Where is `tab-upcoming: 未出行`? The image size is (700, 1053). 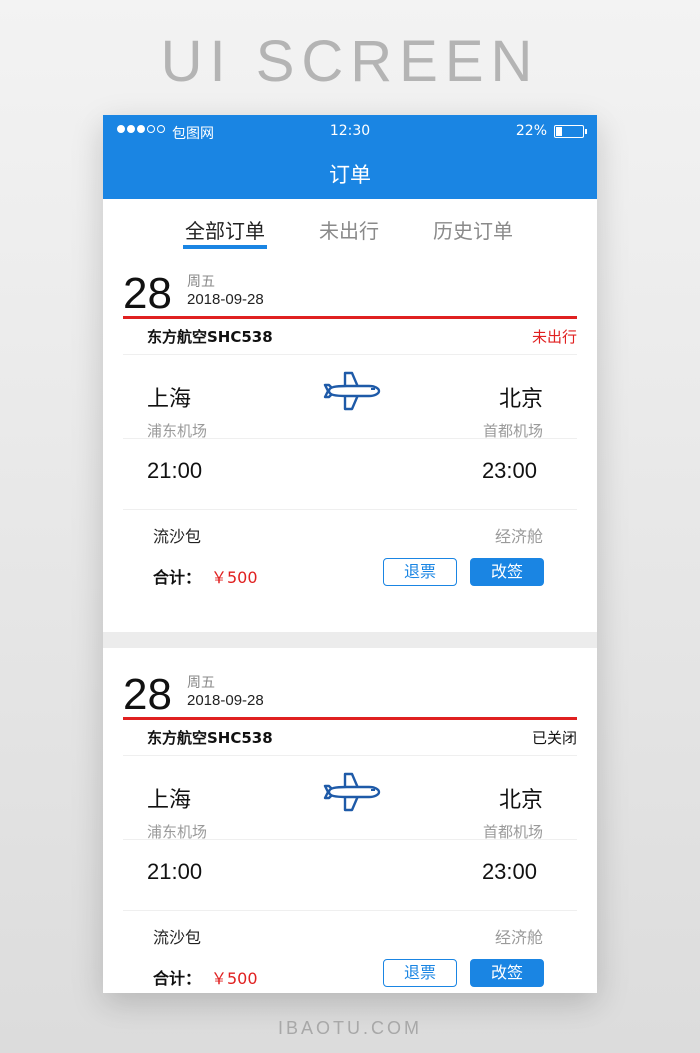
tab-upcoming: 未出行 is located at coordinates (349, 229).